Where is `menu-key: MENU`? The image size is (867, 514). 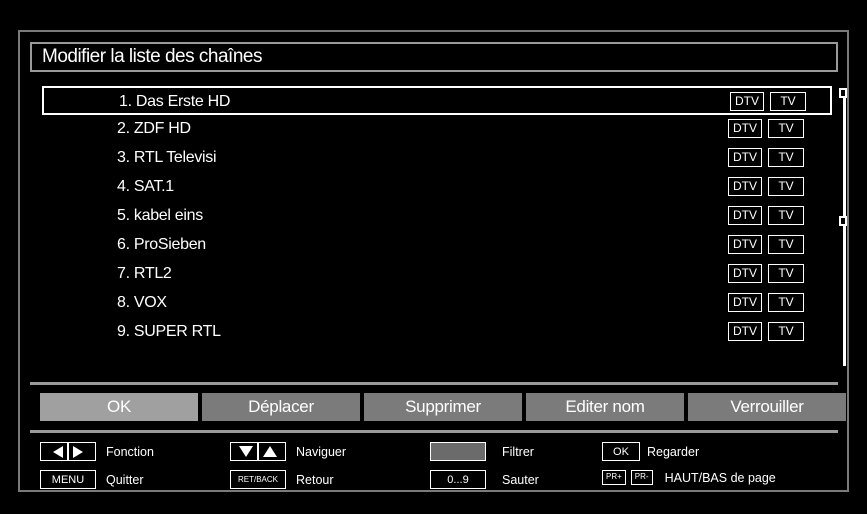 menu-key: MENU is located at coordinates (68, 479).